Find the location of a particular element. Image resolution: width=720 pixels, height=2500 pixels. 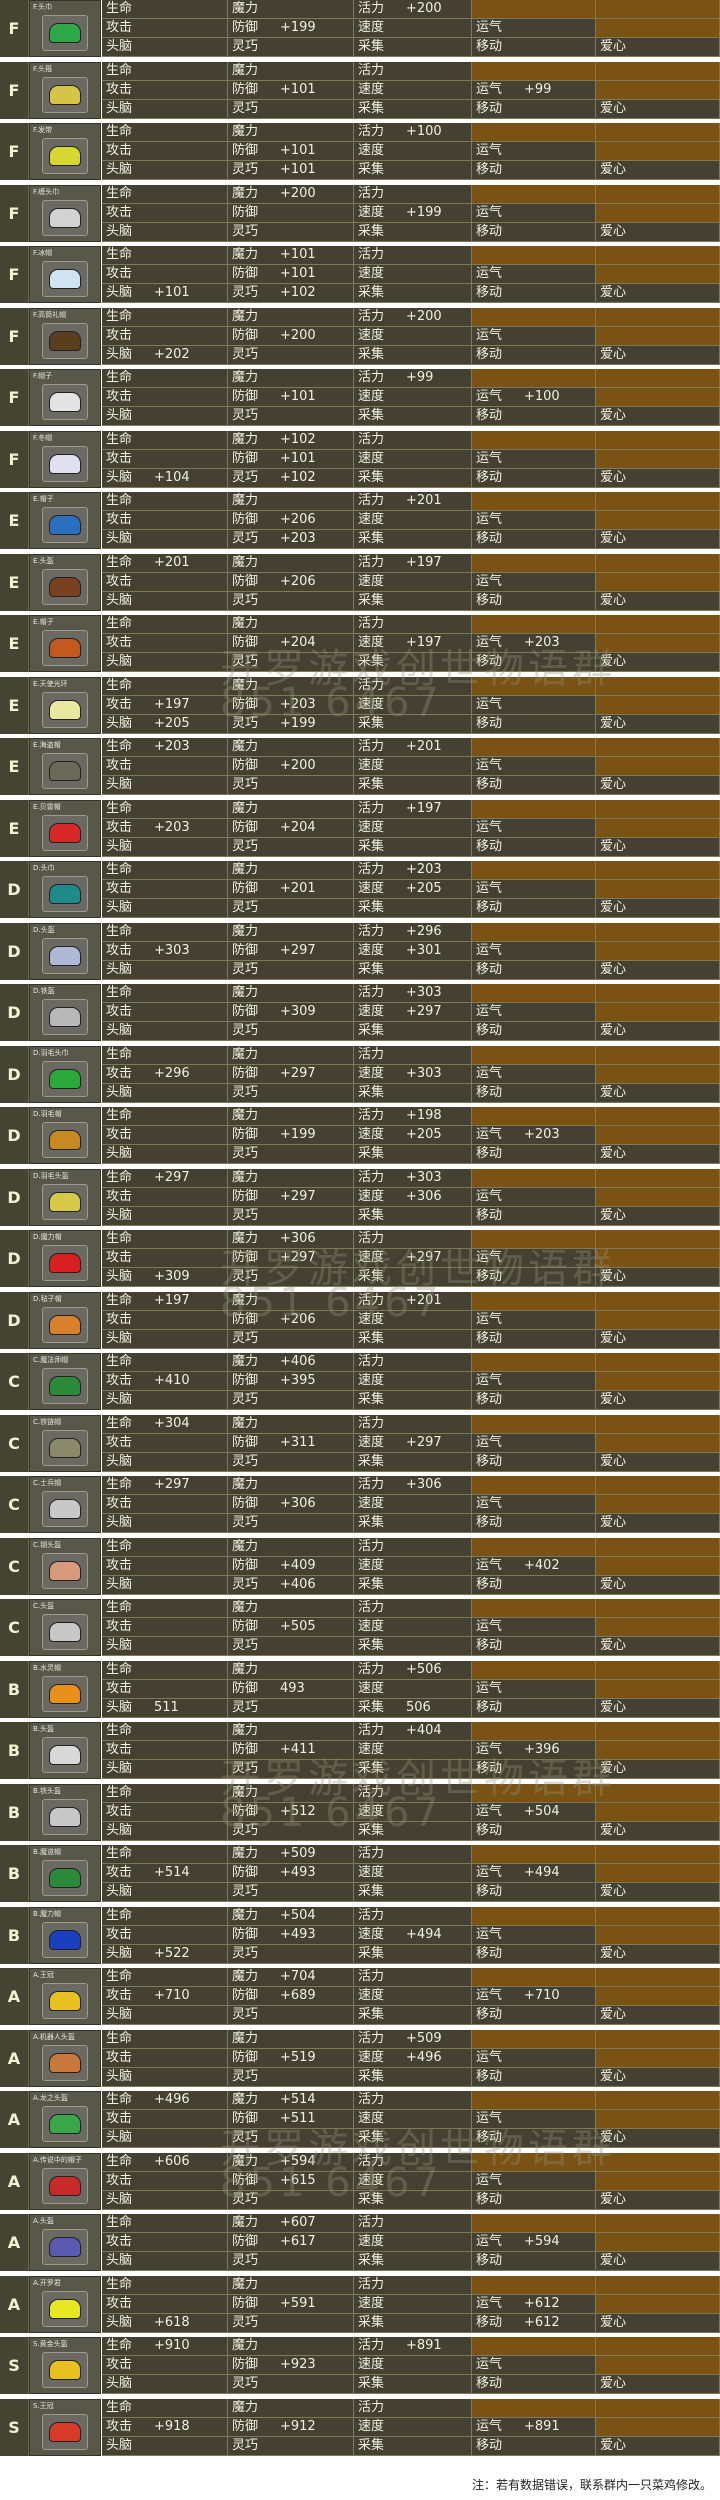

item-card: S.王冠 is located at coordinates (65, 2427).